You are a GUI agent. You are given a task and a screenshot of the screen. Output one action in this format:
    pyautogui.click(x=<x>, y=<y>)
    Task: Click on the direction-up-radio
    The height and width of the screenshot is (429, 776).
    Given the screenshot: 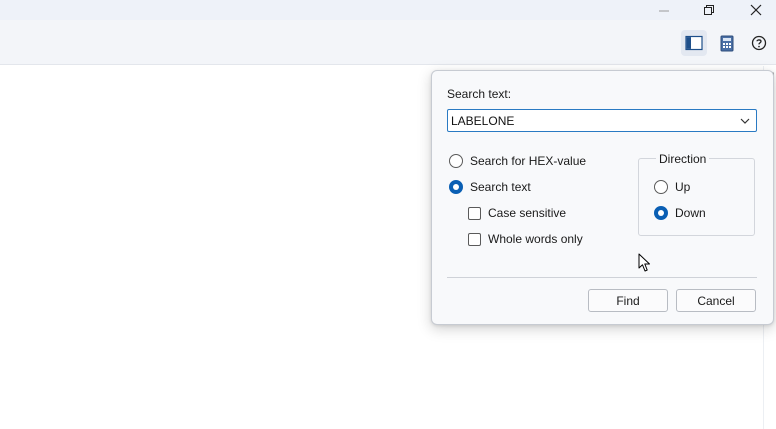 What is the action you would take?
    pyautogui.click(x=661, y=187)
    